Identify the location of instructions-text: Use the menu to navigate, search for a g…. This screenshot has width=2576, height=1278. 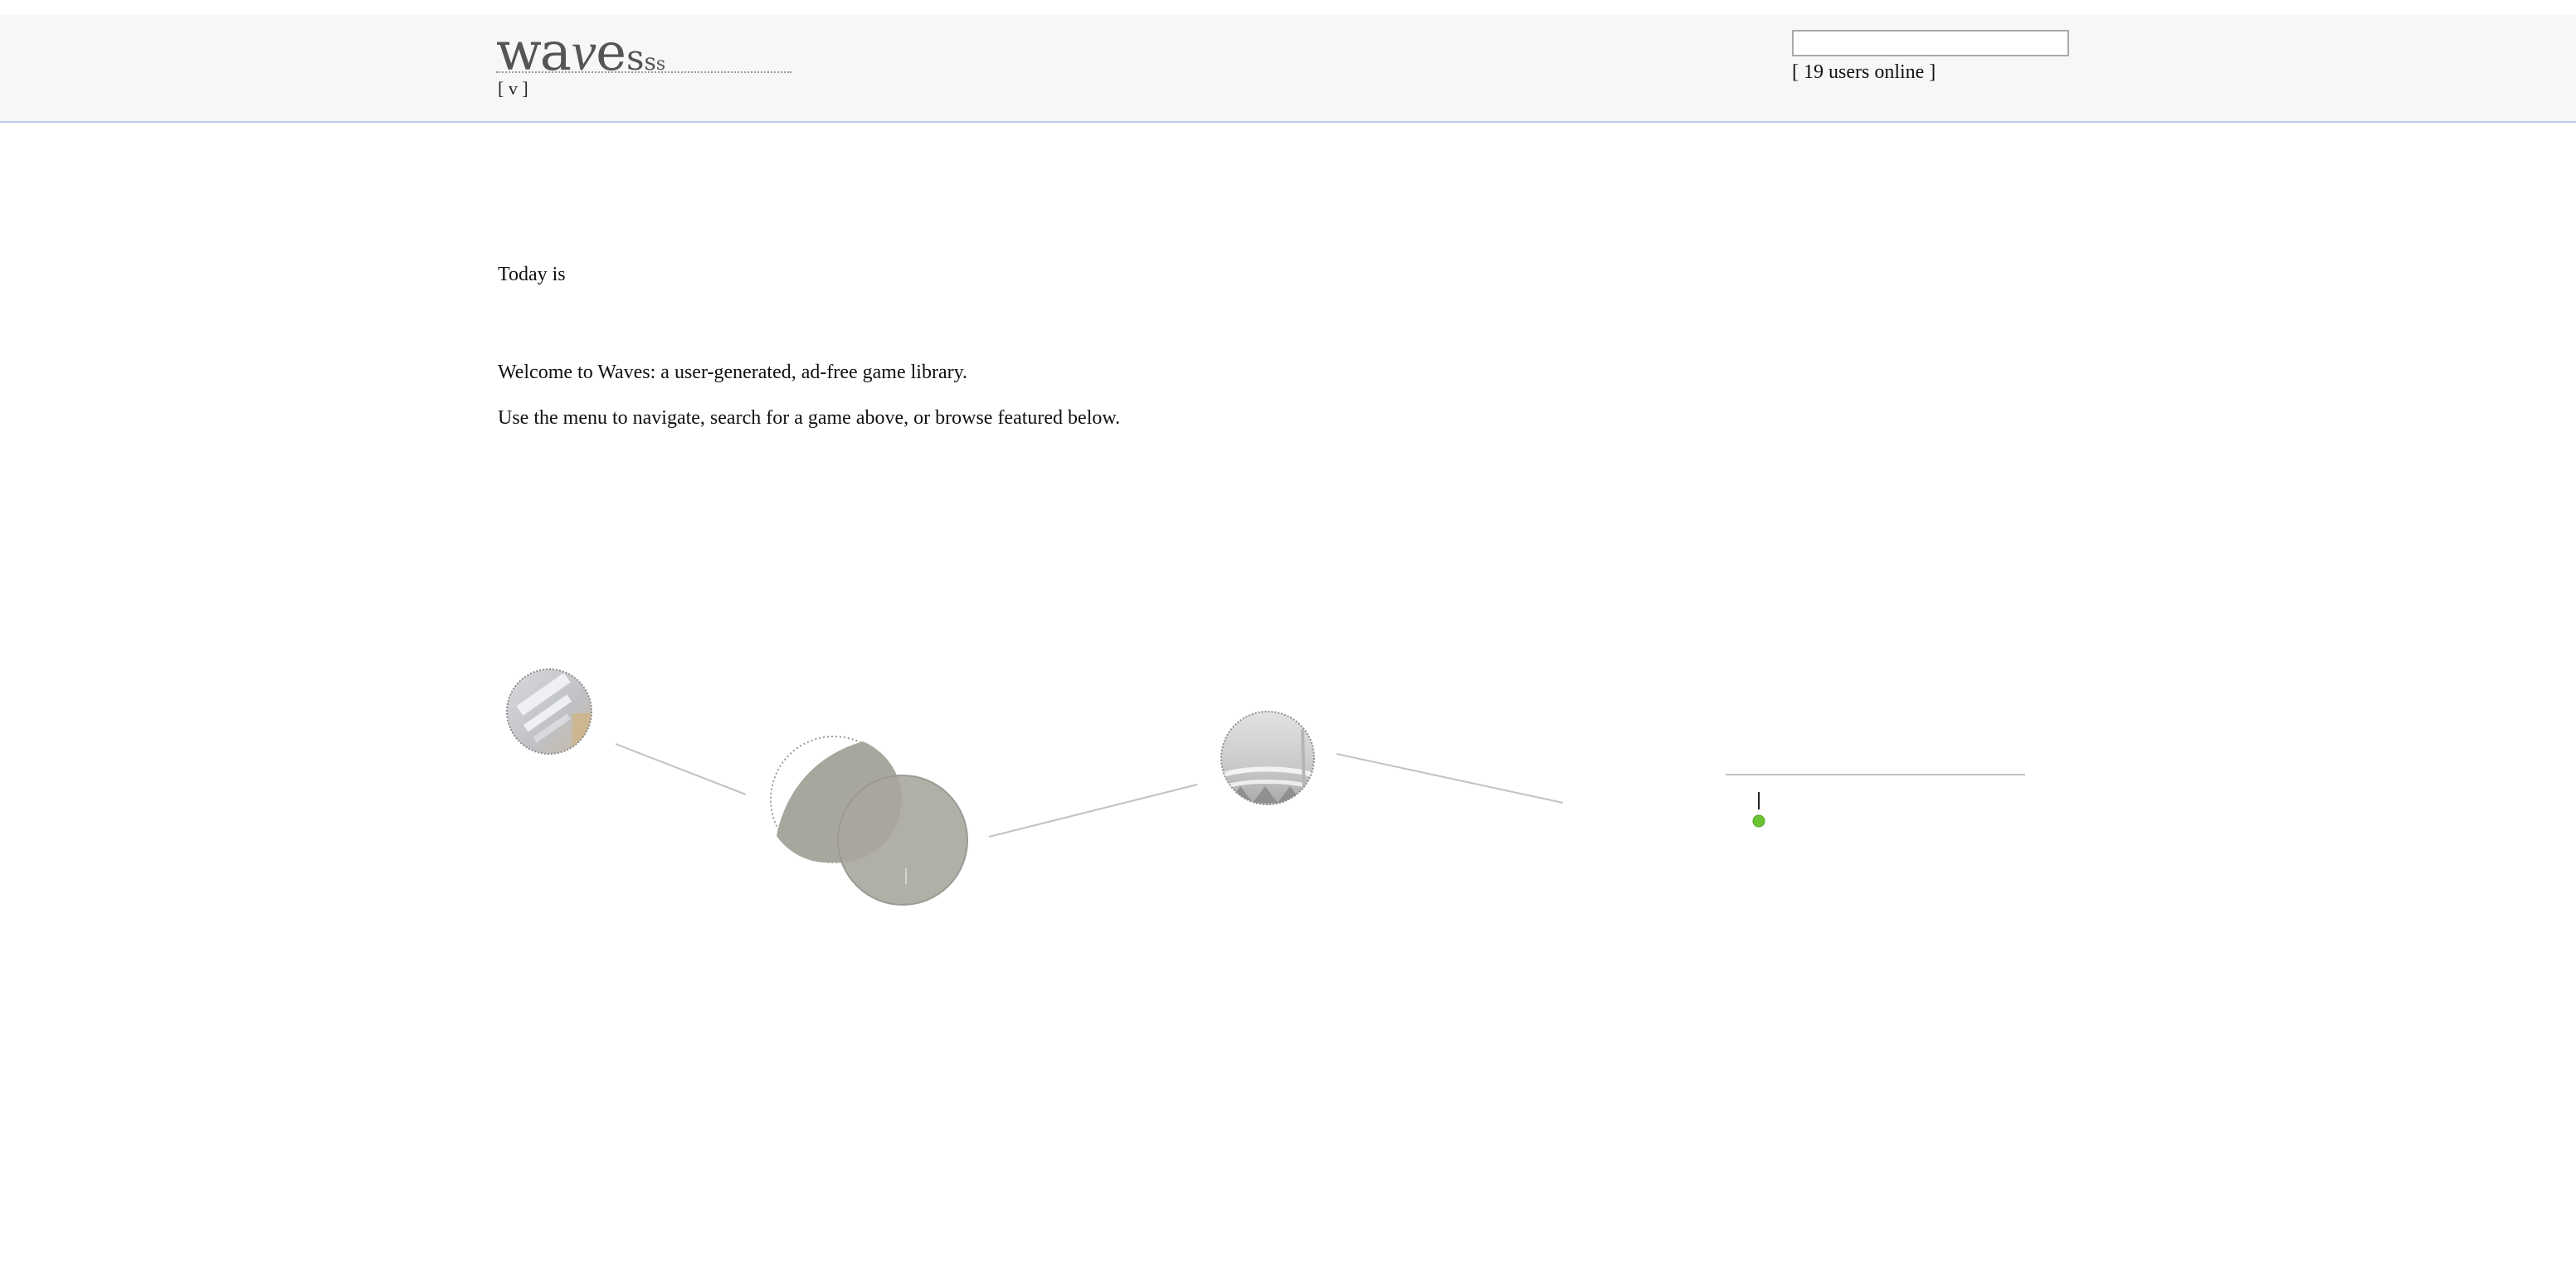
(809, 418).